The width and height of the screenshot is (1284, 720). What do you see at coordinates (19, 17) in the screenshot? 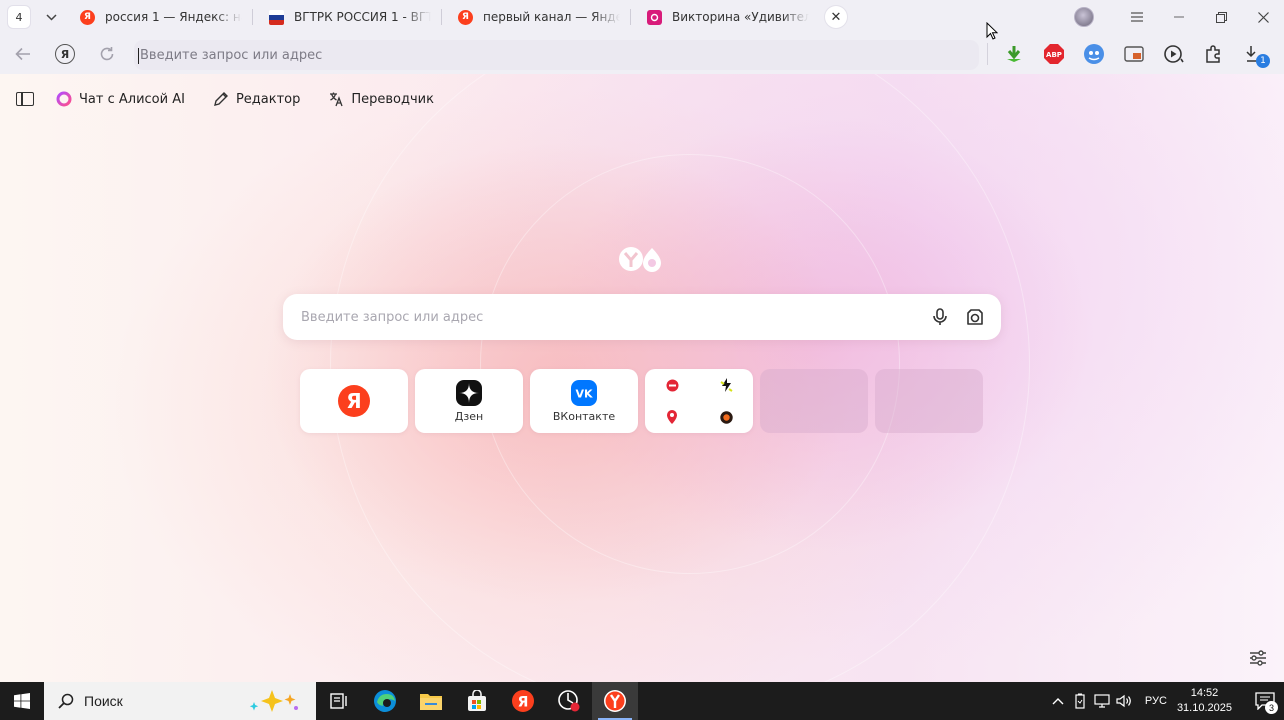
I see `tab-count-button: 4` at bounding box center [19, 17].